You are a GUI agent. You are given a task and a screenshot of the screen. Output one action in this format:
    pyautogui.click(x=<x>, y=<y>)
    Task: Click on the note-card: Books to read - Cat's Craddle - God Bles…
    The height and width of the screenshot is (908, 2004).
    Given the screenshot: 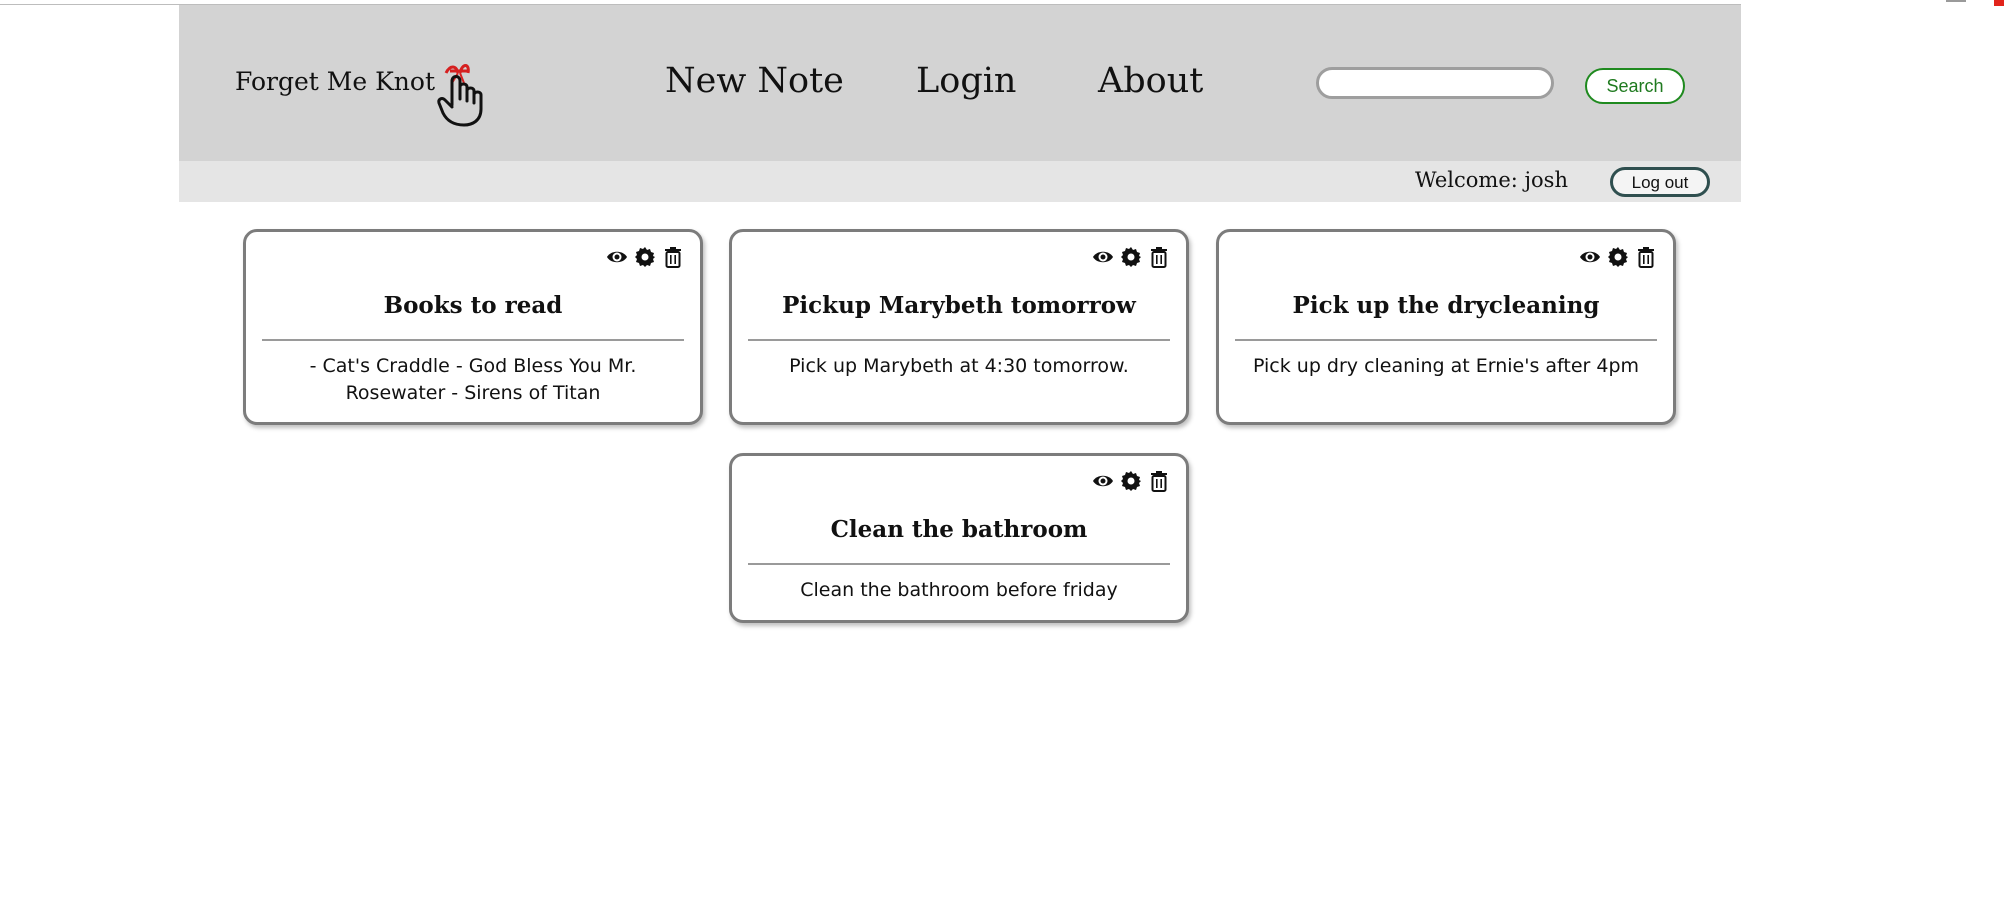 What is the action you would take?
    pyautogui.click(x=473, y=327)
    